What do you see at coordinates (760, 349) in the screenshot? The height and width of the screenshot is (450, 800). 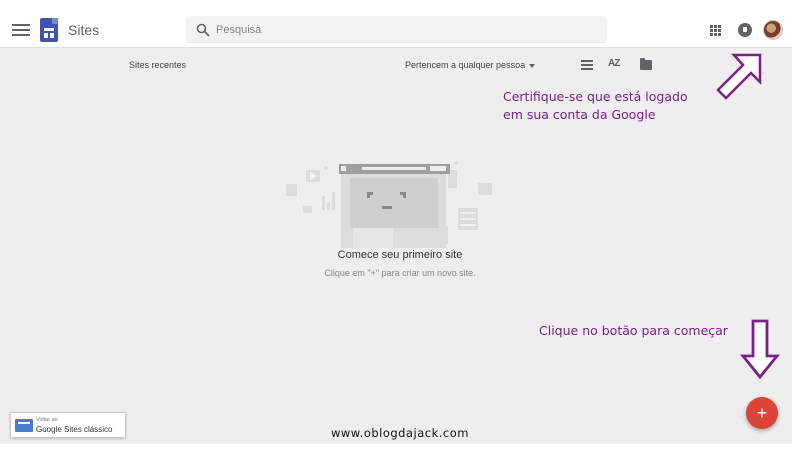 I see `annotation-arrow-down-icon` at bounding box center [760, 349].